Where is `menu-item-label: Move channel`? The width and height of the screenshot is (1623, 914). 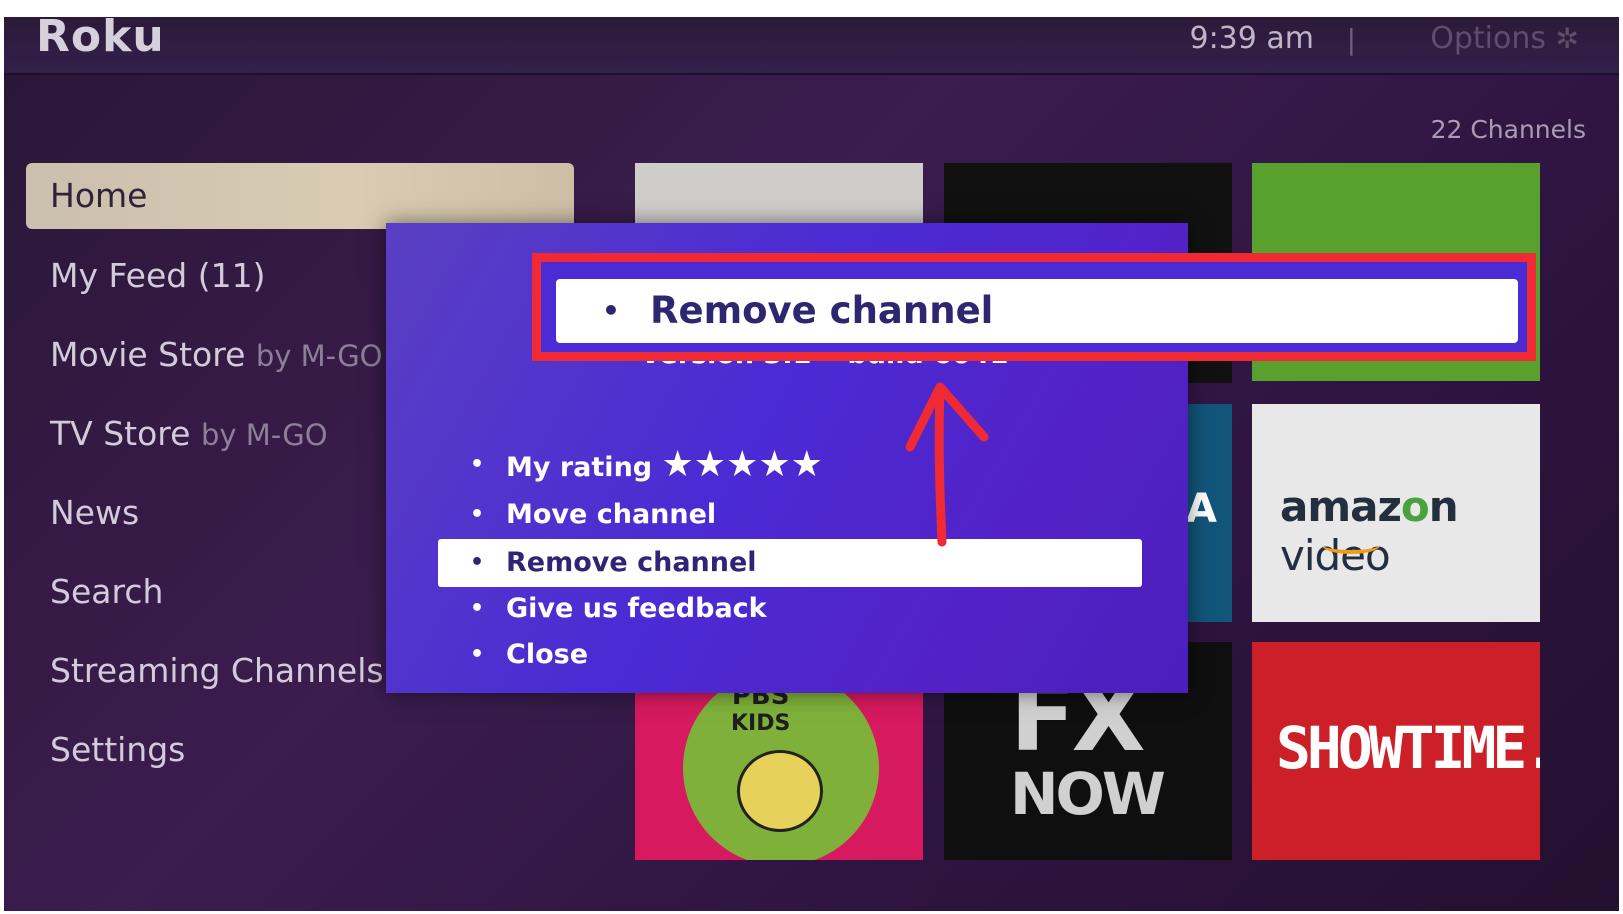 menu-item-label: Move channel is located at coordinates (611, 514).